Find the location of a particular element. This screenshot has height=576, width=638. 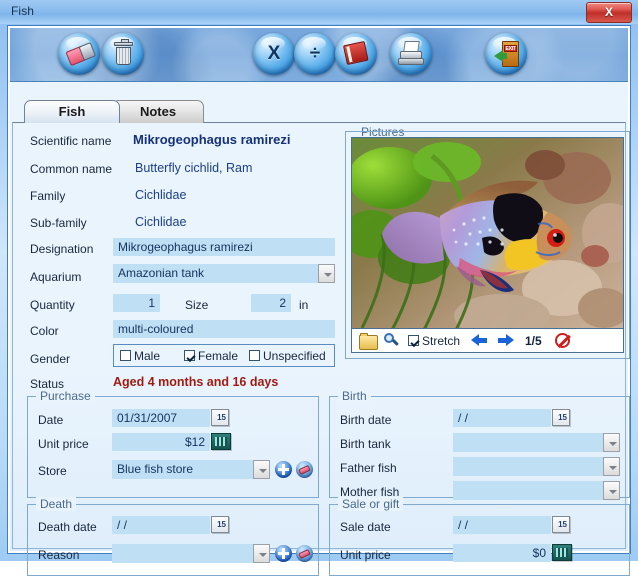

father-fish-select is located at coordinates (536, 466).